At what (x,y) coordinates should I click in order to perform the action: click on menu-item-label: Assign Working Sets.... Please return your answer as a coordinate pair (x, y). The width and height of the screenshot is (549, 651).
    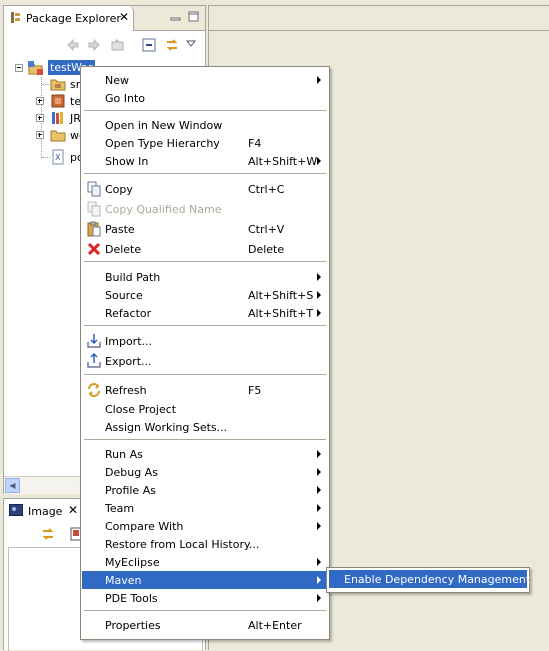
    Looking at the image, I should click on (166, 427).